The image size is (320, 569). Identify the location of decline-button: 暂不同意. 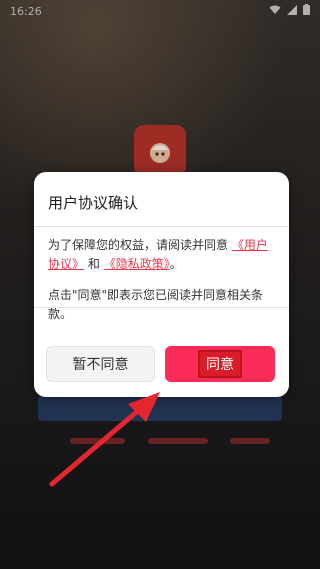
(100, 364).